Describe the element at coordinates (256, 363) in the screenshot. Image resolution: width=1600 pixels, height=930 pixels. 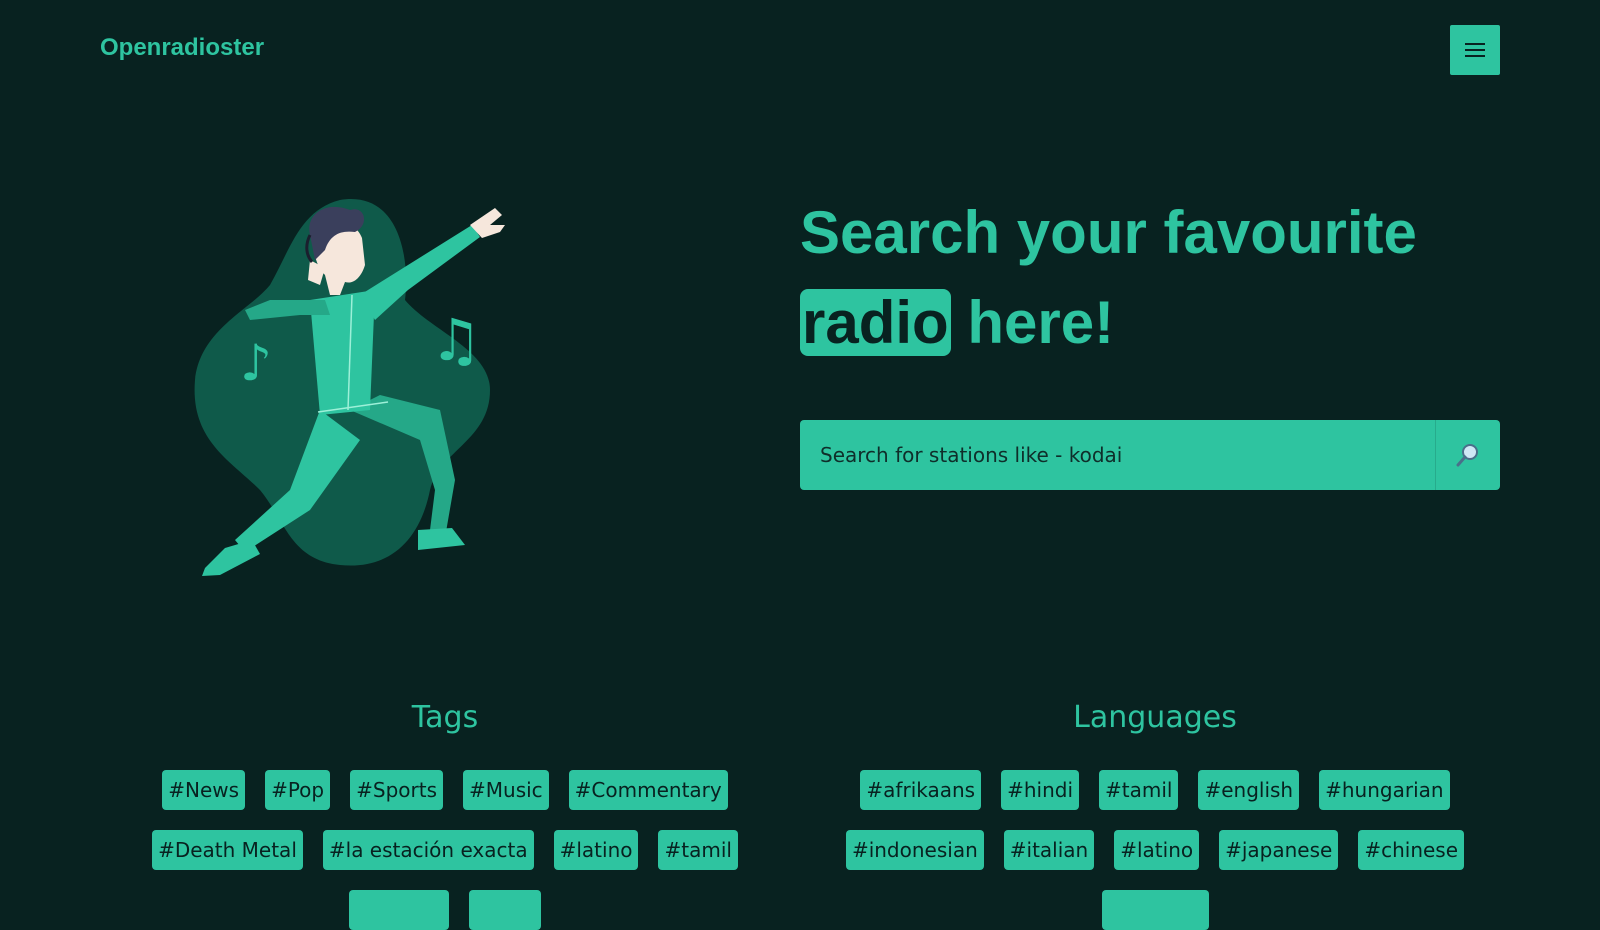
I see `music-note-icon: ♪` at that location.